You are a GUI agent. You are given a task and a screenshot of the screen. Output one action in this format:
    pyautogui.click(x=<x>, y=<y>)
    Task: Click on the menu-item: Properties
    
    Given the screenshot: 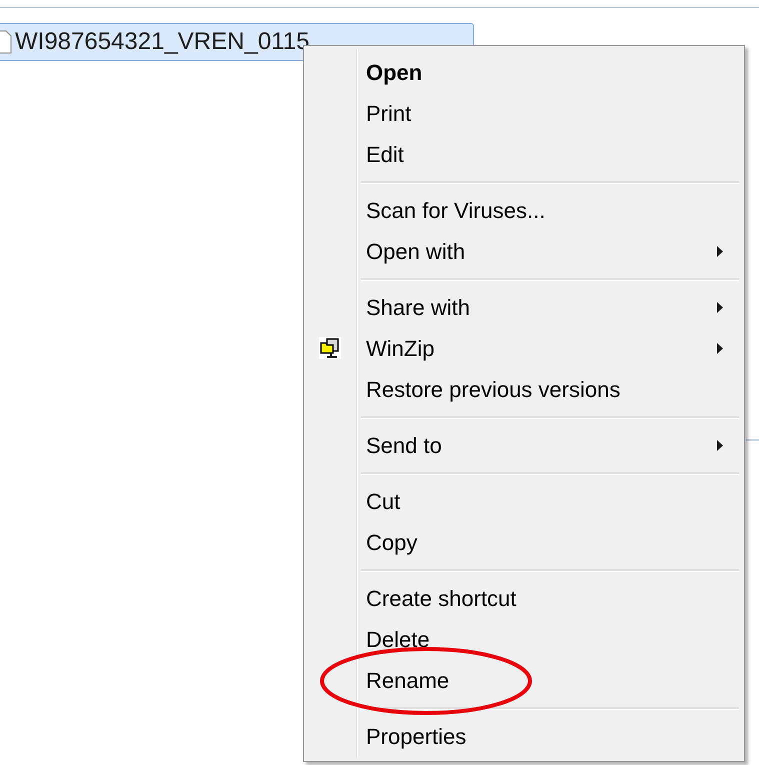 What is the action you would take?
    pyautogui.click(x=524, y=736)
    